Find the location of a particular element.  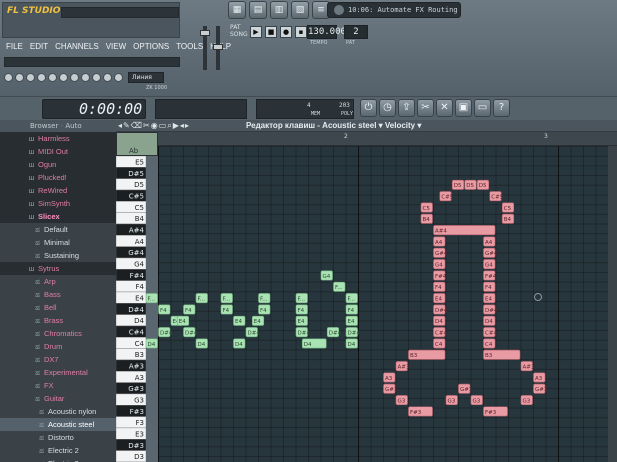

note-label: C5 is located at coordinates (508, 209).